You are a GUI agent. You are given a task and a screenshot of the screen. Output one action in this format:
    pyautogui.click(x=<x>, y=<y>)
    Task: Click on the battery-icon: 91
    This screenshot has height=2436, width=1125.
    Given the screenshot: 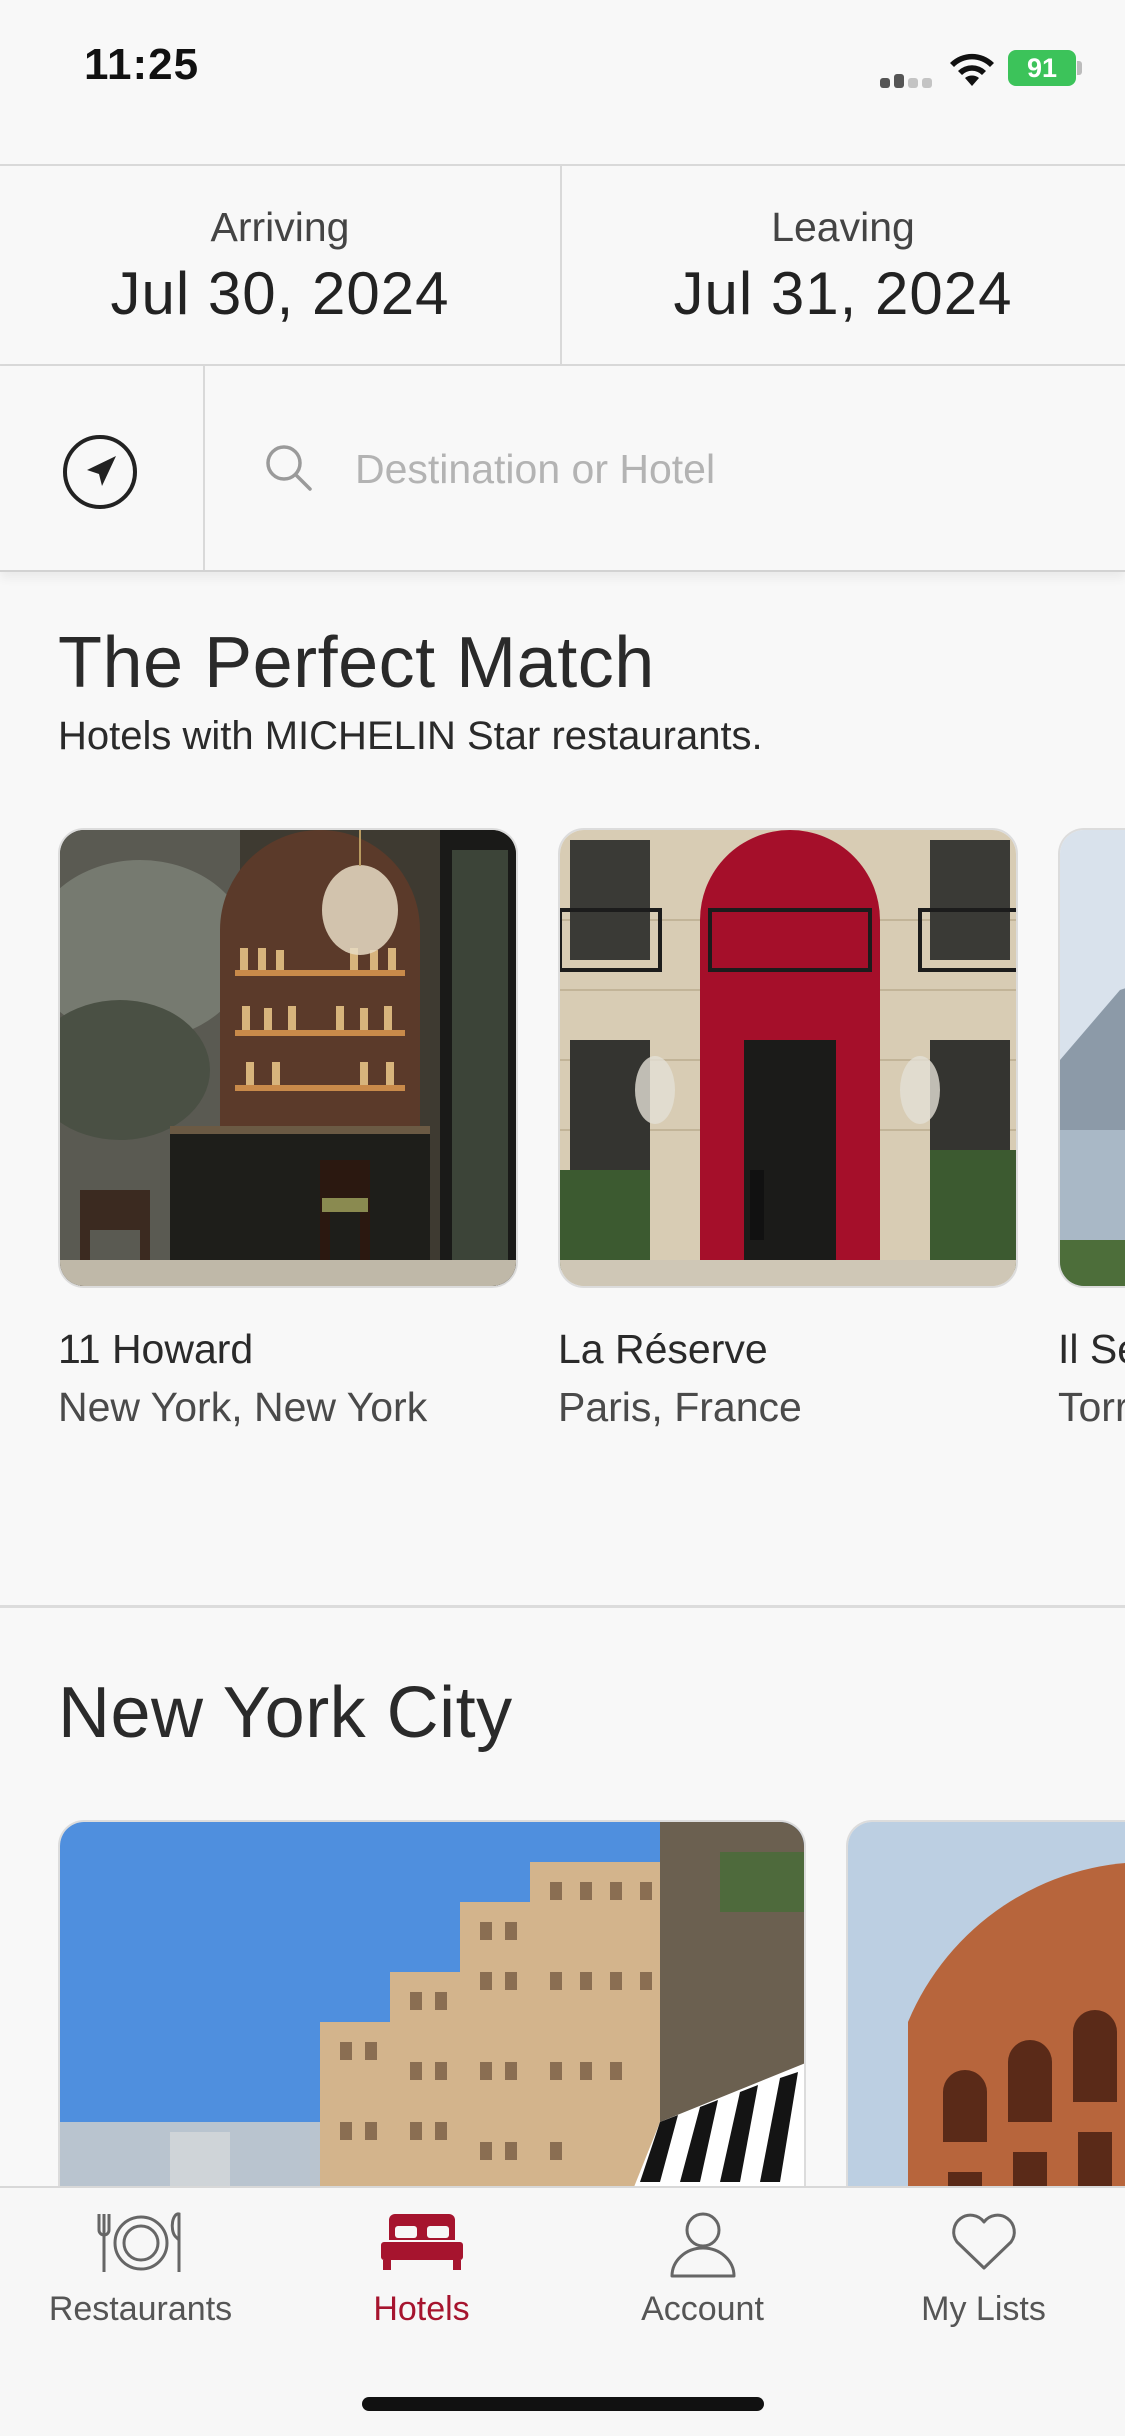 What is the action you would take?
    pyautogui.click(x=1042, y=68)
    